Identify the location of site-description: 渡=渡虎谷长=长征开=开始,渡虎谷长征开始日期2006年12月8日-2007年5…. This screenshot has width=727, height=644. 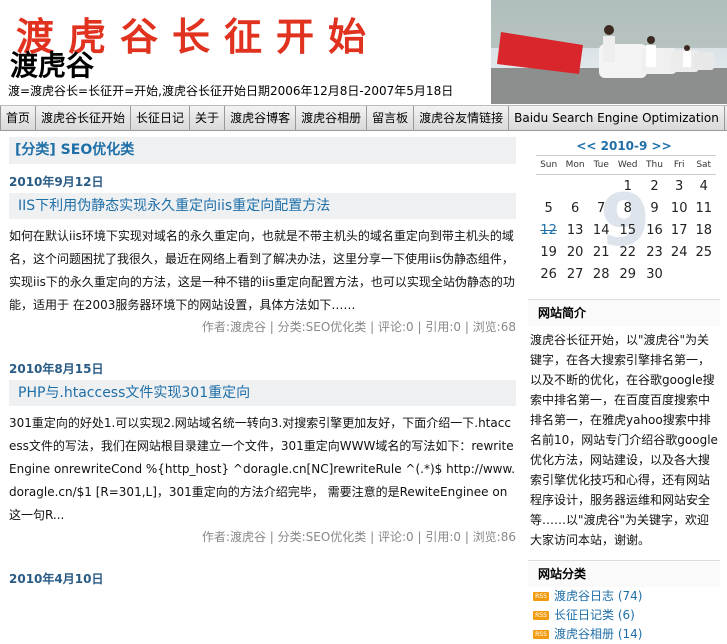
(231, 91).